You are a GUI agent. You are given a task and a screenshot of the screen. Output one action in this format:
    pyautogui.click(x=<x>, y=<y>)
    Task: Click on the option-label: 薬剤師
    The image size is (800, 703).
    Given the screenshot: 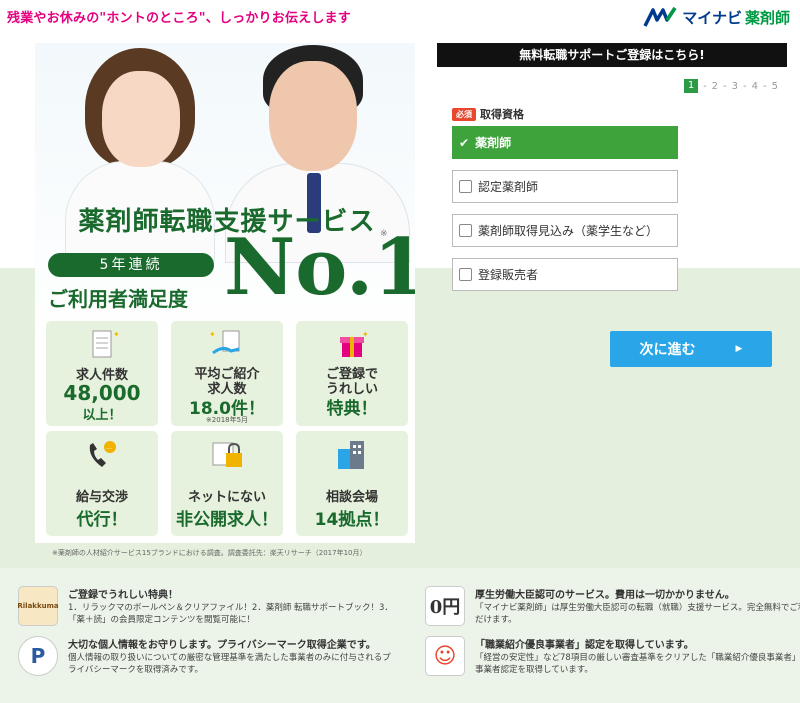 What is the action you would take?
    pyautogui.click(x=493, y=143)
    